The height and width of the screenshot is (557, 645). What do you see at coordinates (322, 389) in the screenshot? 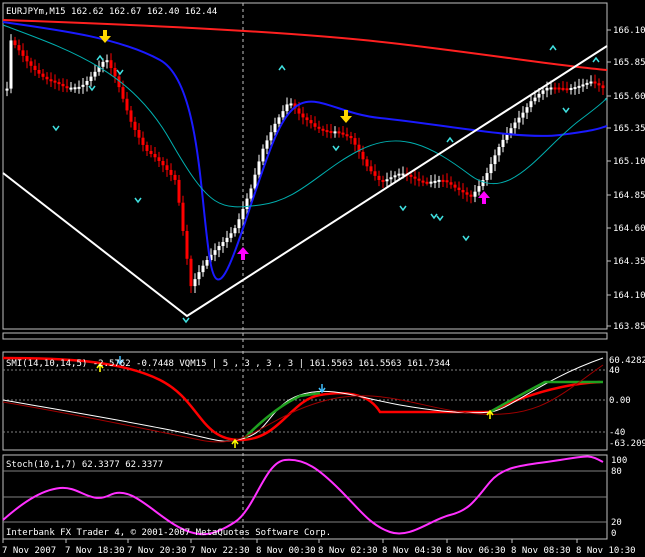
I see `smi-down-marker-icon` at bounding box center [322, 389].